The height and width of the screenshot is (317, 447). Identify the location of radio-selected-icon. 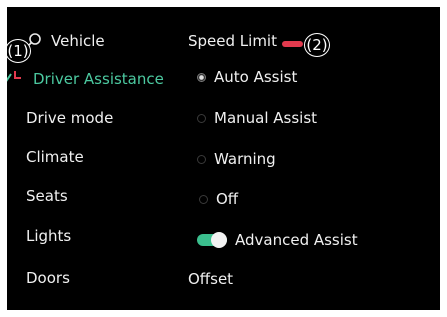
(201, 77).